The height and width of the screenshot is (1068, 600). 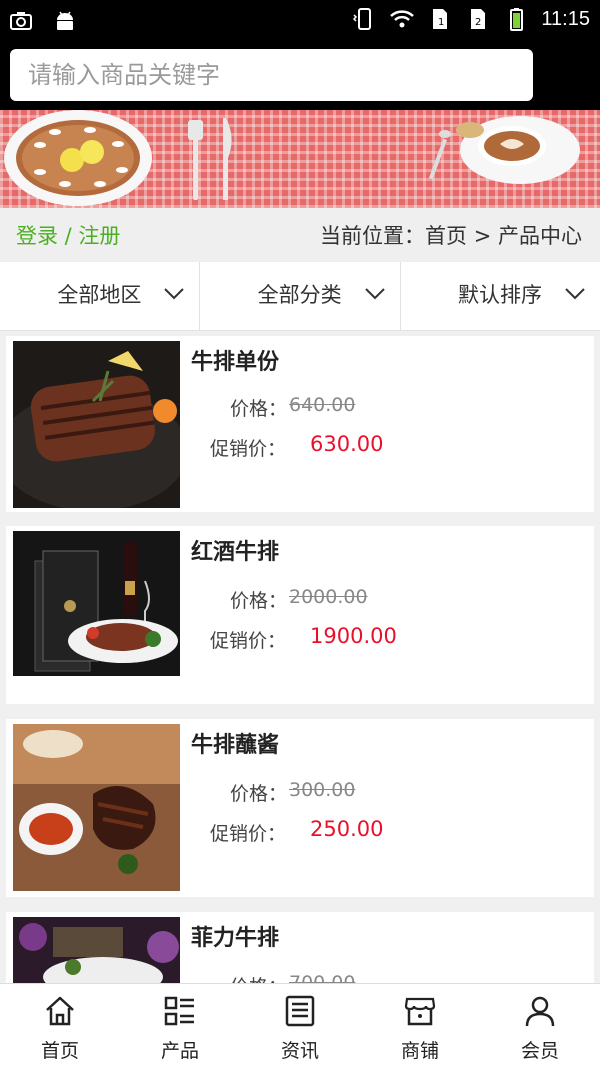 I want to click on banner-illustration, so click(x=292, y=158).